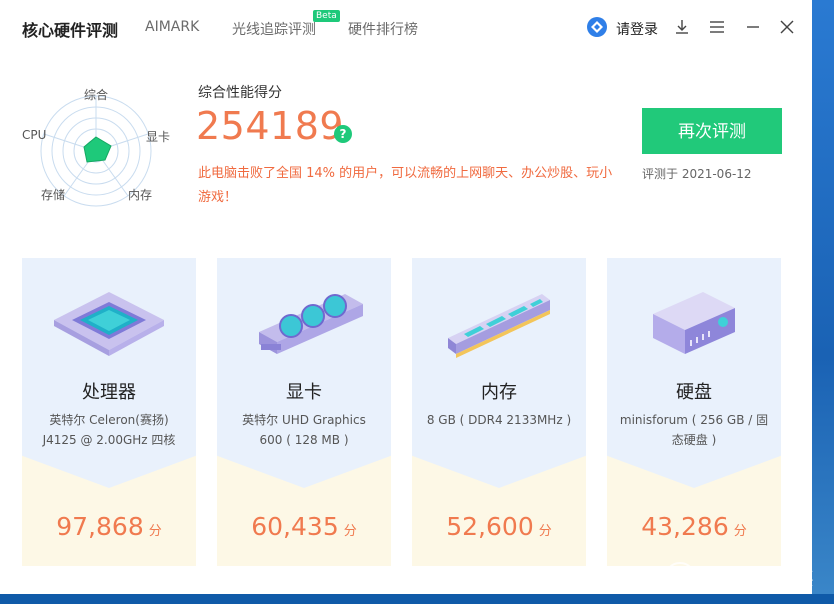 The image size is (834, 604). Describe the element at coordinates (717, 27) in the screenshot. I see `menu-icon` at that location.